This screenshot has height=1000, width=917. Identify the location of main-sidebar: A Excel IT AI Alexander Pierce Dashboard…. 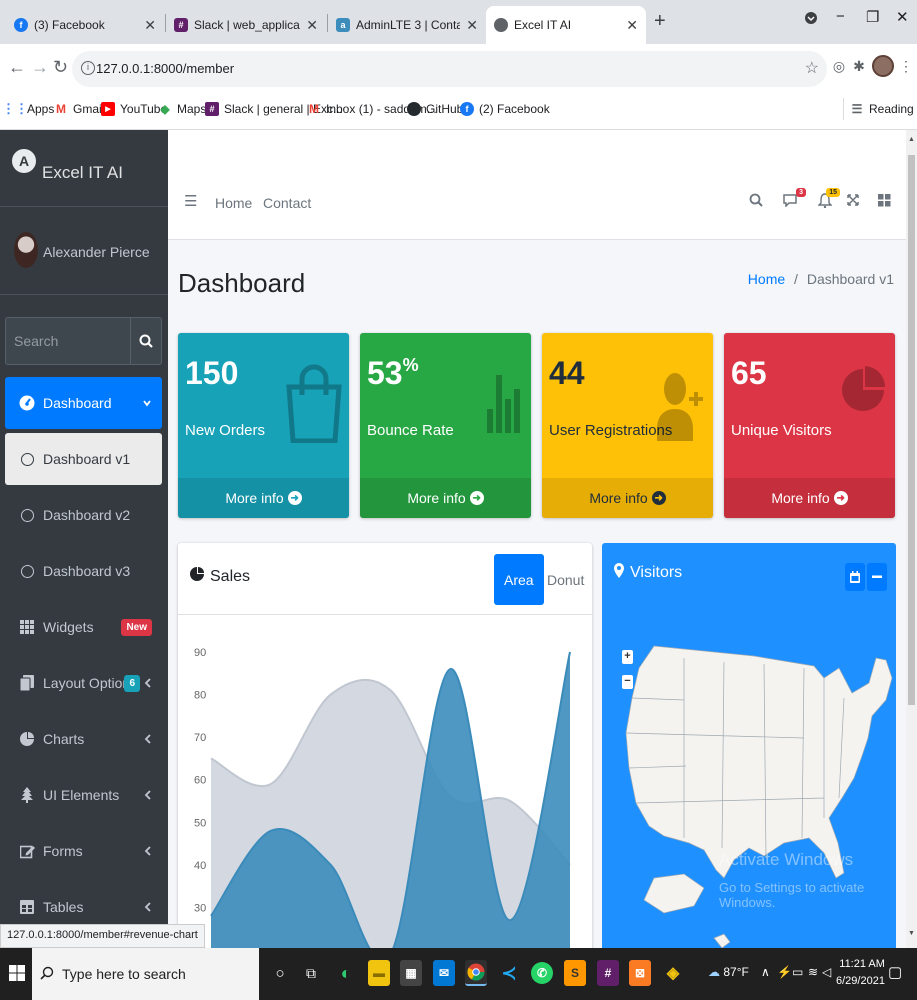
(84, 539).